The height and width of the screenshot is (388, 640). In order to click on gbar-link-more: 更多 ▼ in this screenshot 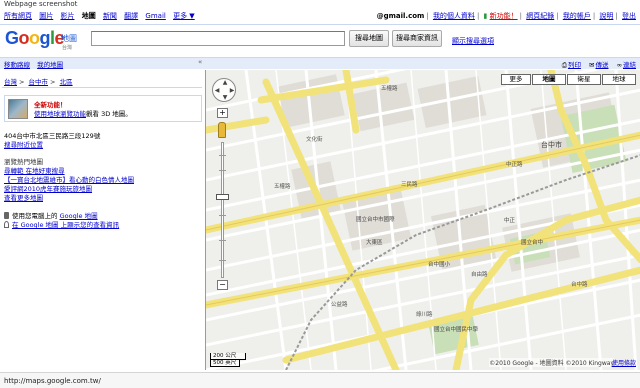, I will do `click(184, 16)`.